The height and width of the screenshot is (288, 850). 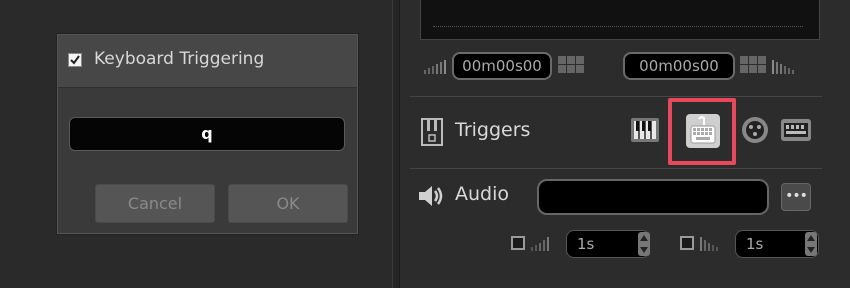 What do you see at coordinates (620, 20) in the screenshot?
I see `waveform-area` at bounding box center [620, 20].